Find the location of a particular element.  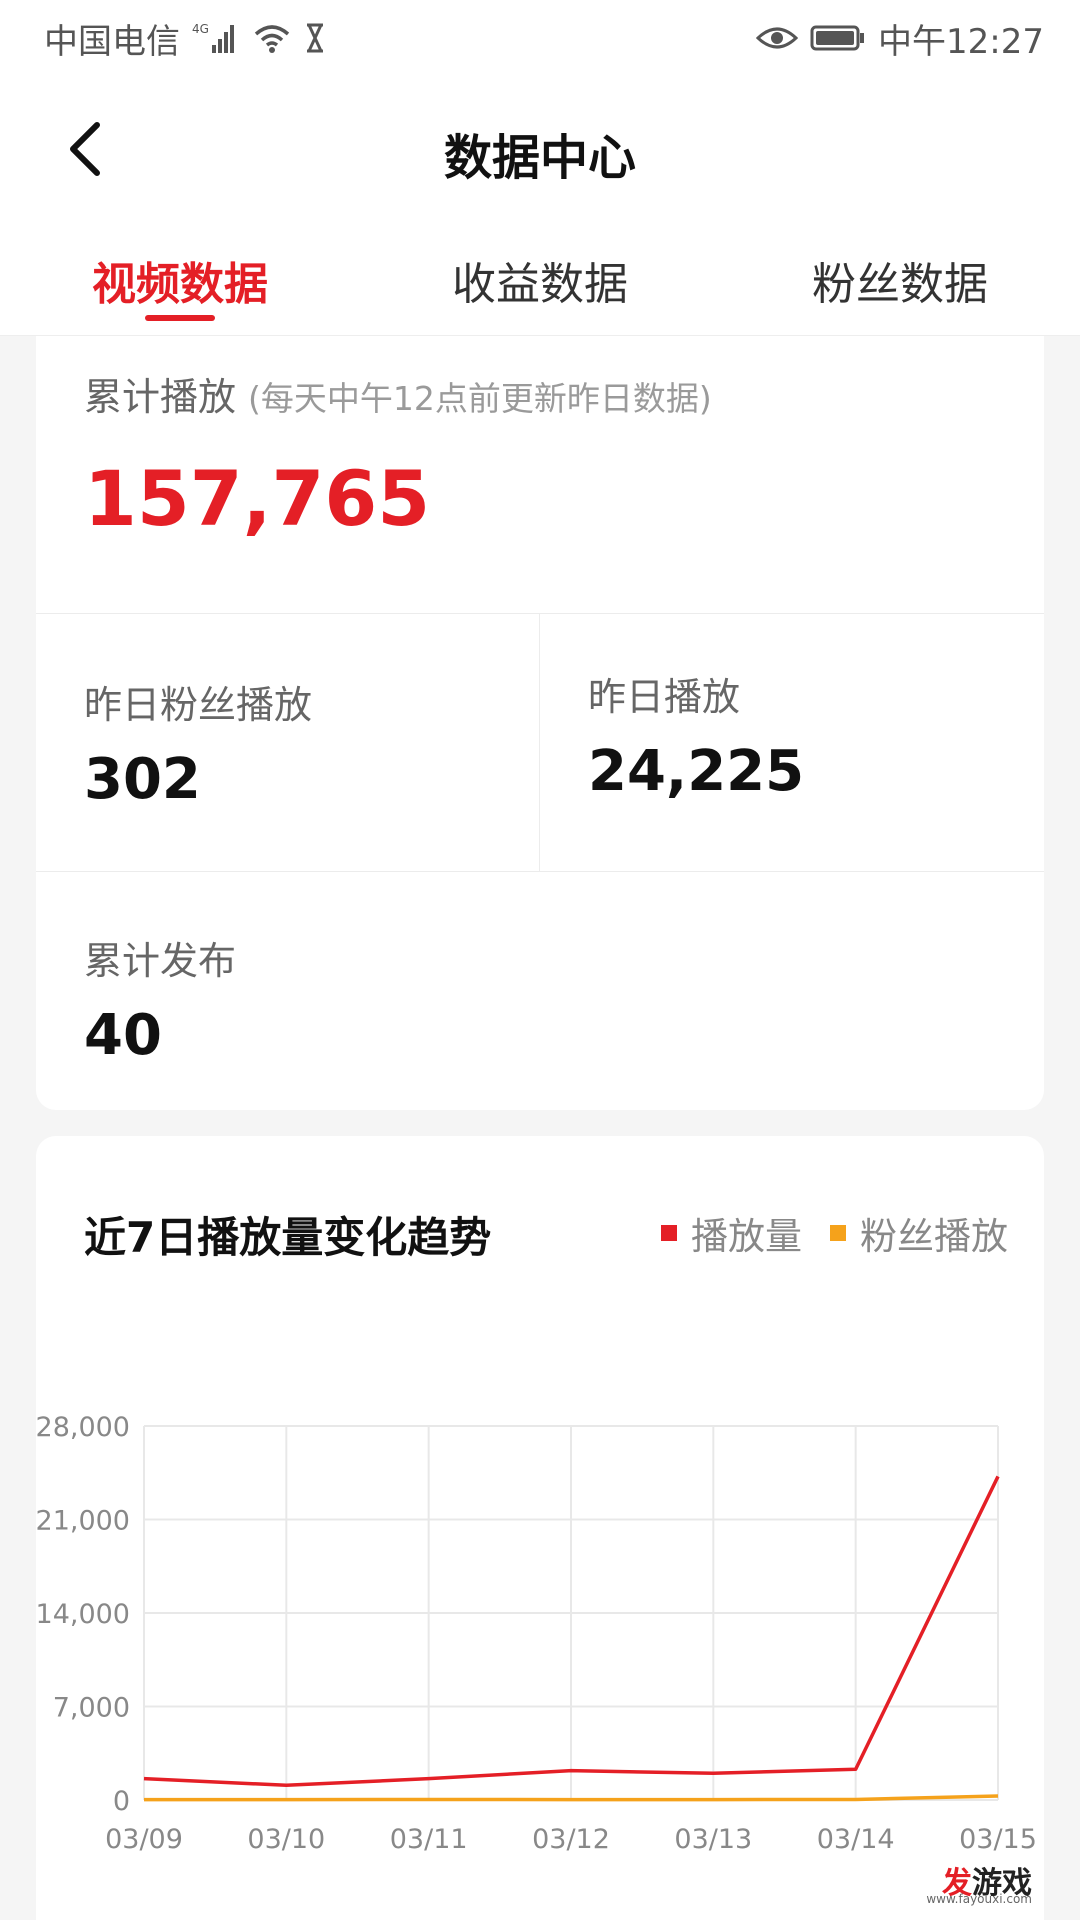

tab-video-data: 视频数据 is located at coordinates (180, 280).